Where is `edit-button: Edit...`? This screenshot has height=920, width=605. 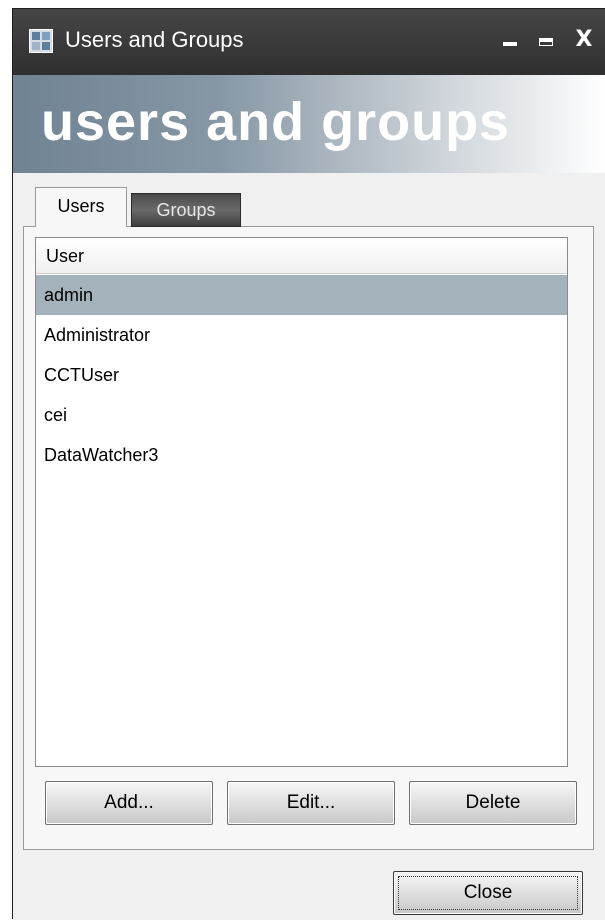
edit-button: Edit... is located at coordinates (311, 803).